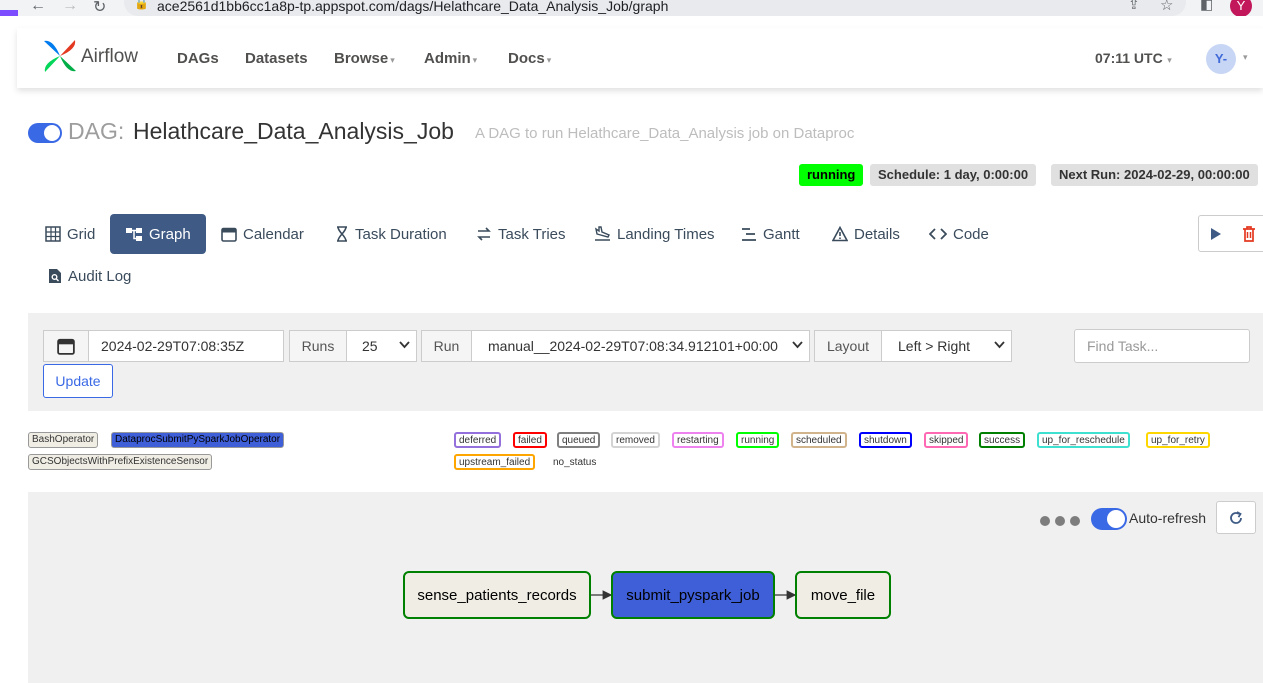 This screenshot has width=1263, height=683. What do you see at coordinates (141, 5) in the screenshot?
I see `lock-icon: 🔒` at bounding box center [141, 5].